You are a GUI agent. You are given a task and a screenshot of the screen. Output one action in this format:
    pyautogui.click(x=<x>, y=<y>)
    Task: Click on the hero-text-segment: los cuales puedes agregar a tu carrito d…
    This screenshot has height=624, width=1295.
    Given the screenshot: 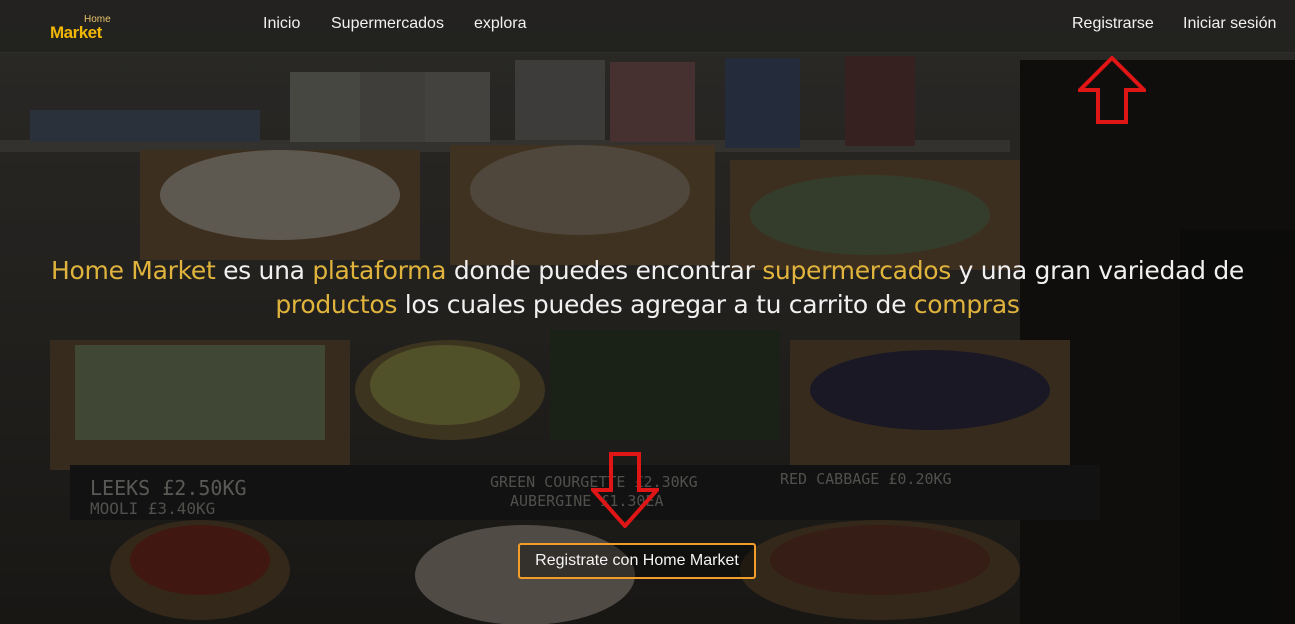 What is the action you would take?
    pyautogui.click(x=655, y=304)
    